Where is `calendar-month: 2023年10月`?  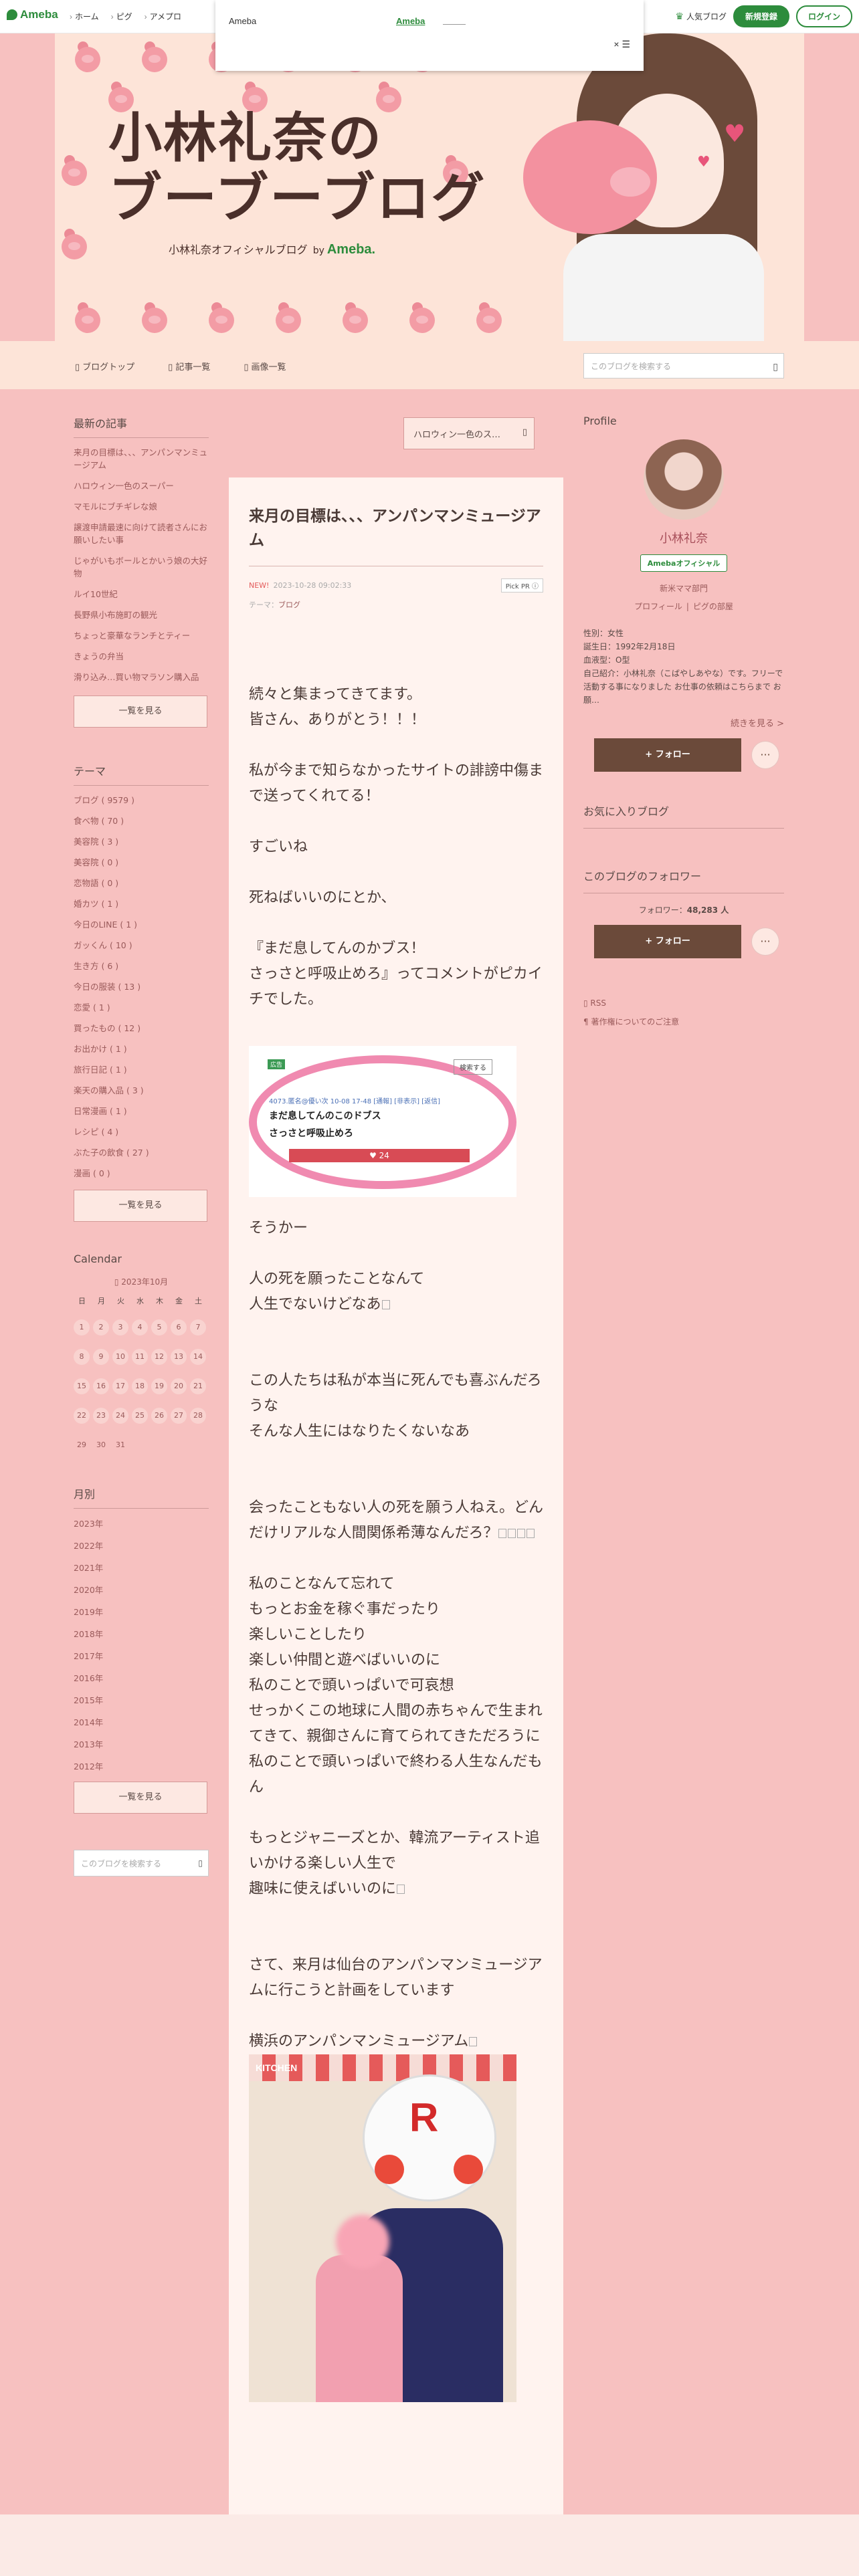
calendar-month: 2023年10月 is located at coordinates (141, 1281).